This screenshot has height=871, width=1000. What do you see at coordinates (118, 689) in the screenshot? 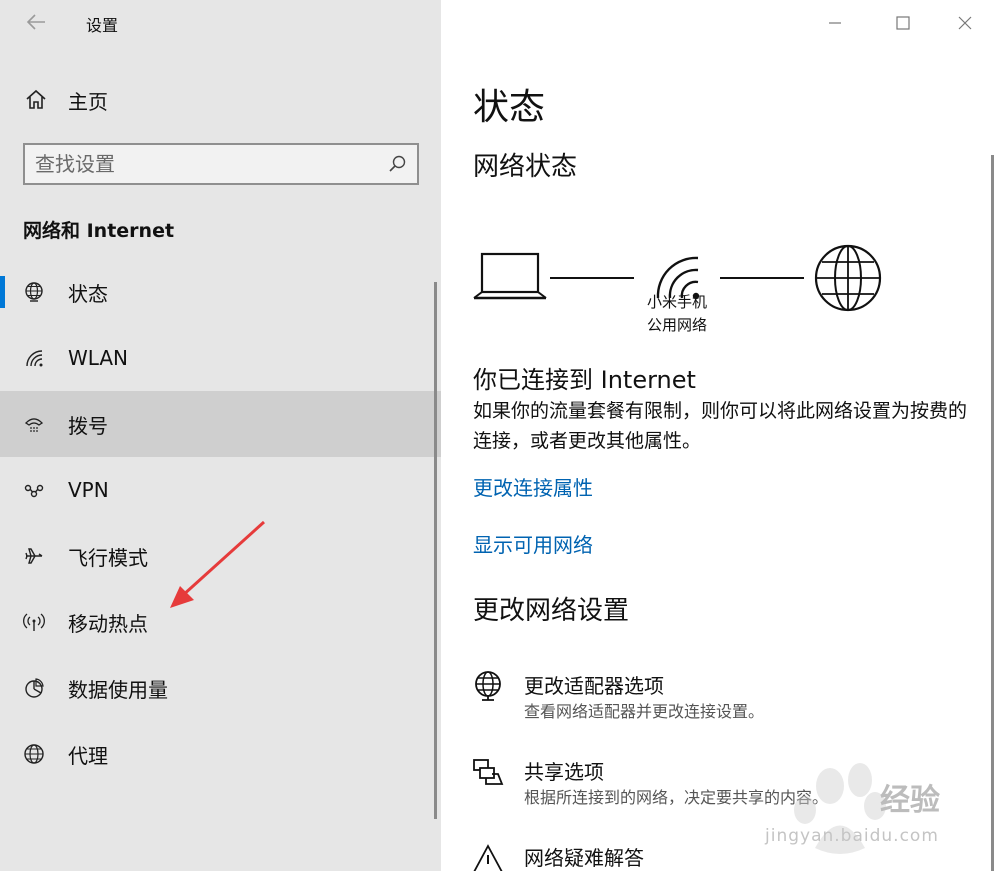
I see `sidebar-item-label: 数据使用量` at bounding box center [118, 689].